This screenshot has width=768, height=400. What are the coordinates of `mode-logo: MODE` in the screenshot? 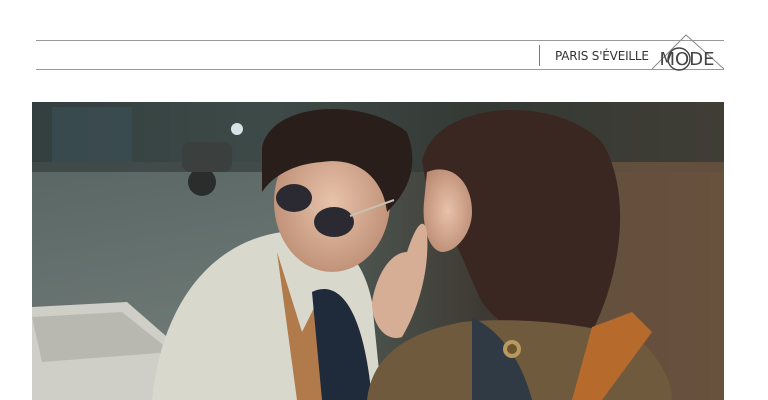 It's located at (687, 53).